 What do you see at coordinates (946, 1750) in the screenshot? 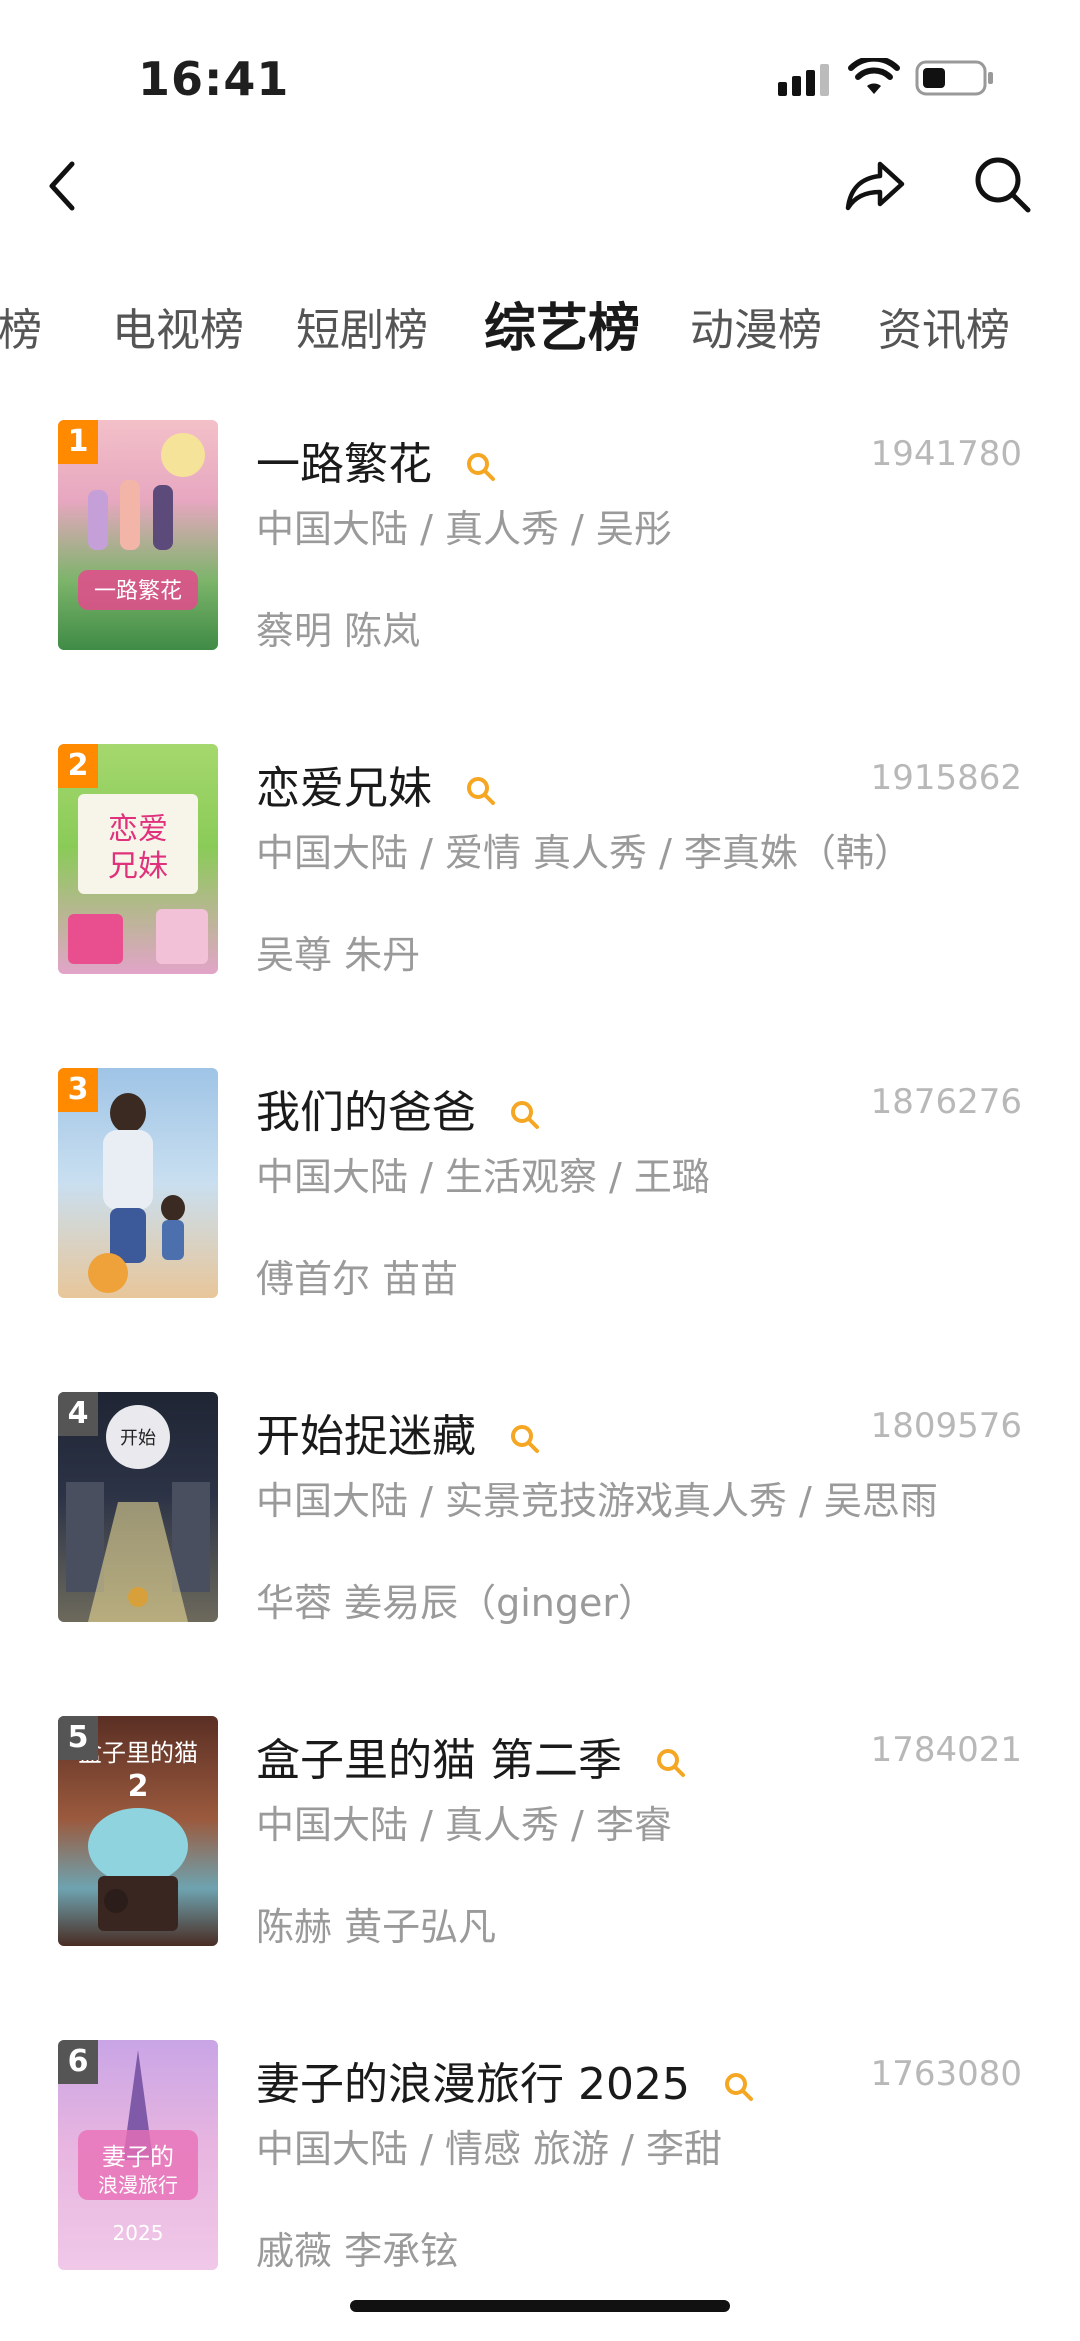
I see `heat-count: 1784021` at bounding box center [946, 1750].